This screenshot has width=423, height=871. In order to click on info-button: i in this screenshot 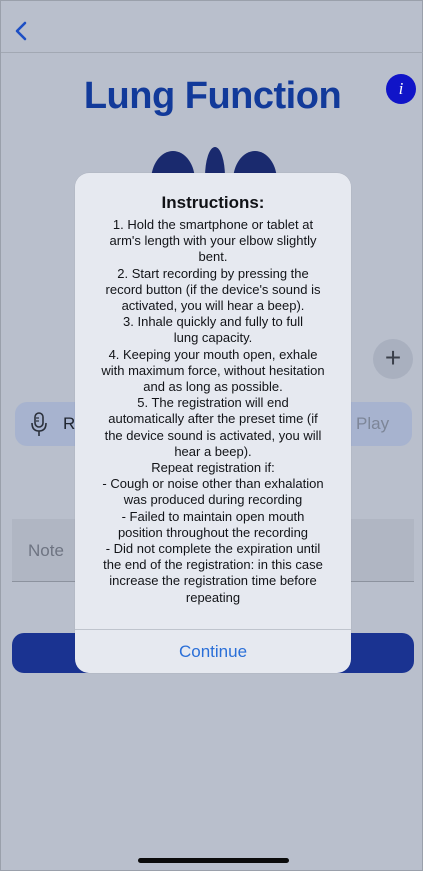, I will do `click(401, 89)`.